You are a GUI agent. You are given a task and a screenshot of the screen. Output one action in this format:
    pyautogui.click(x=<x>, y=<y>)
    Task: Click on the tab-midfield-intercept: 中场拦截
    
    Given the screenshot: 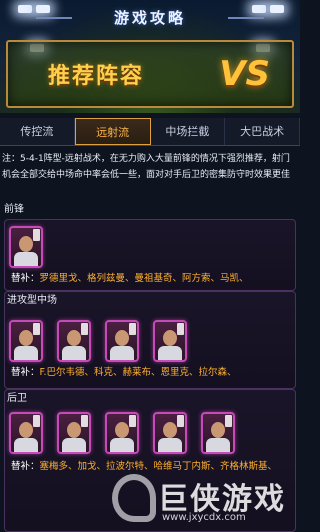 What is the action you would take?
    pyautogui.click(x=188, y=131)
    